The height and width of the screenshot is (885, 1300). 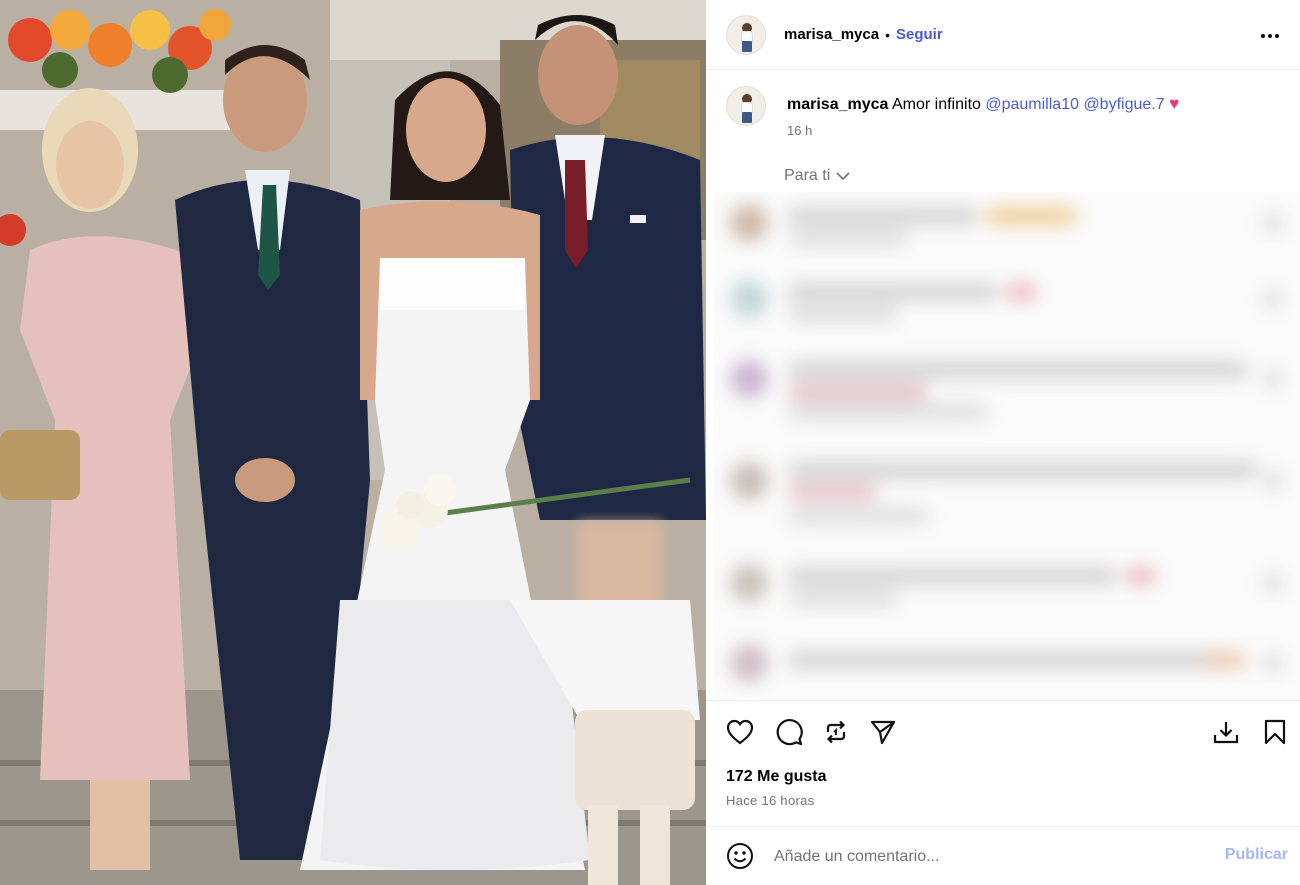 I want to click on author-username: marisa_myca, so click(x=831, y=34).